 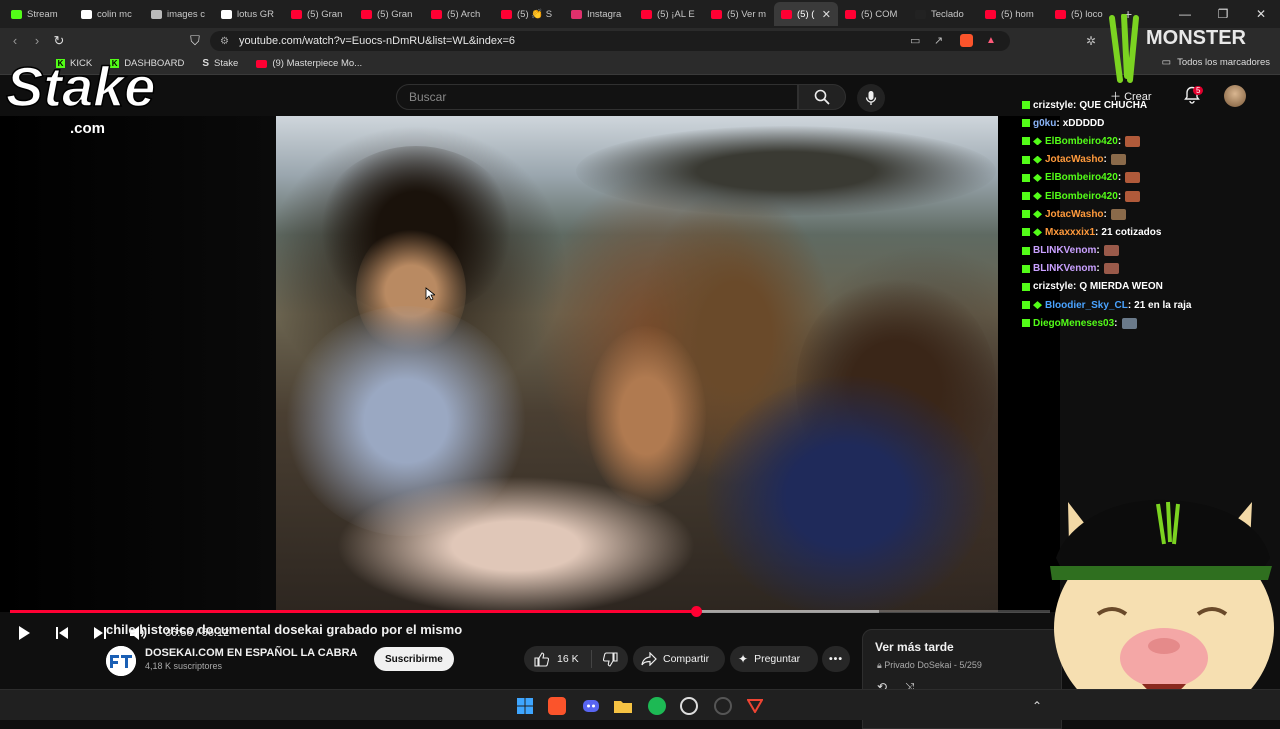 I want to click on tray-chevron-icon: ⌃, so click(x=1037, y=706).